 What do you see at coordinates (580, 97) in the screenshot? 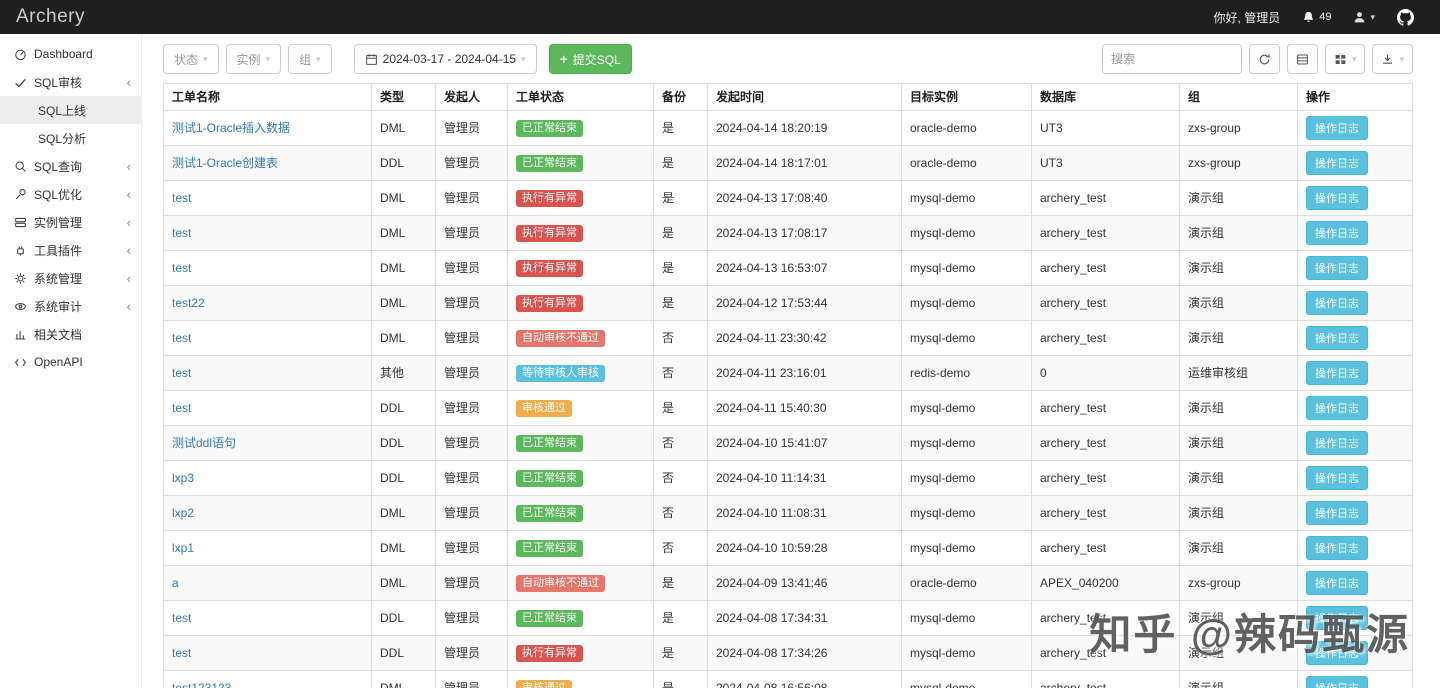
I see `column-header-3: 工单状态` at bounding box center [580, 97].